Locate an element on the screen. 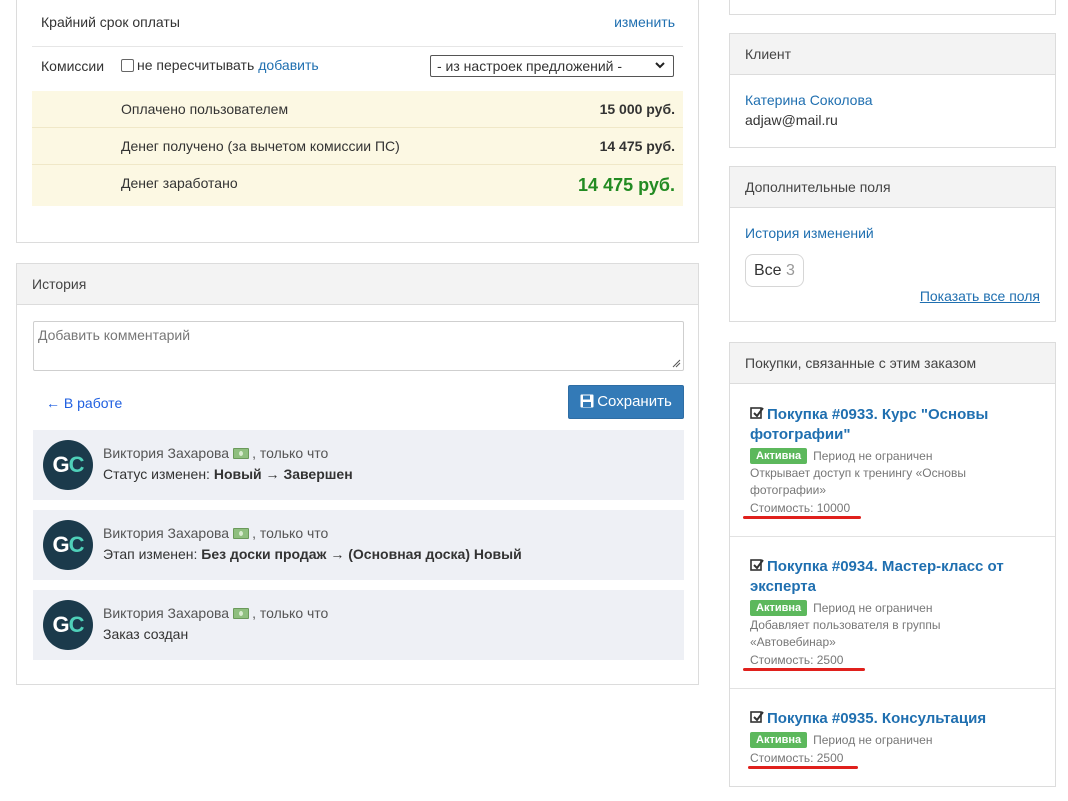  show-all-fields-link: Показать все поля is located at coordinates (980, 296).